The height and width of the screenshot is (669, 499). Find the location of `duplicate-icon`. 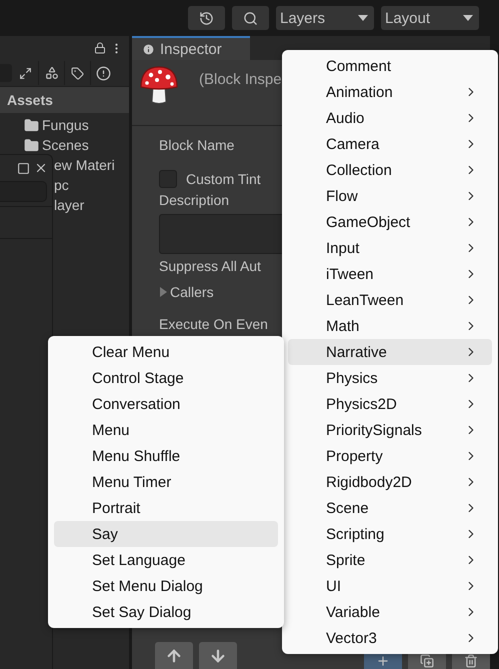

duplicate-icon is located at coordinates (427, 661).